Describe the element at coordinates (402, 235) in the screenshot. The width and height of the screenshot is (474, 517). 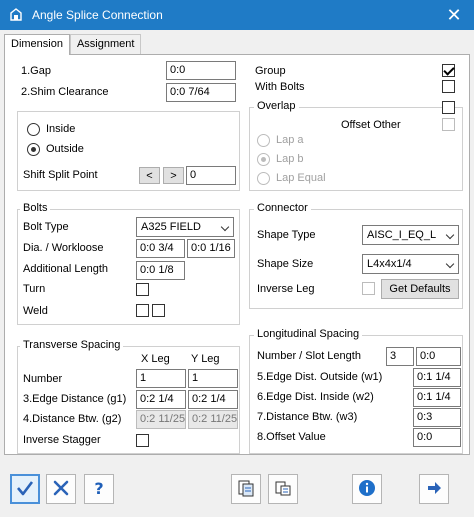
I see `shape-type-value: AISC_I_EQ_L` at that location.